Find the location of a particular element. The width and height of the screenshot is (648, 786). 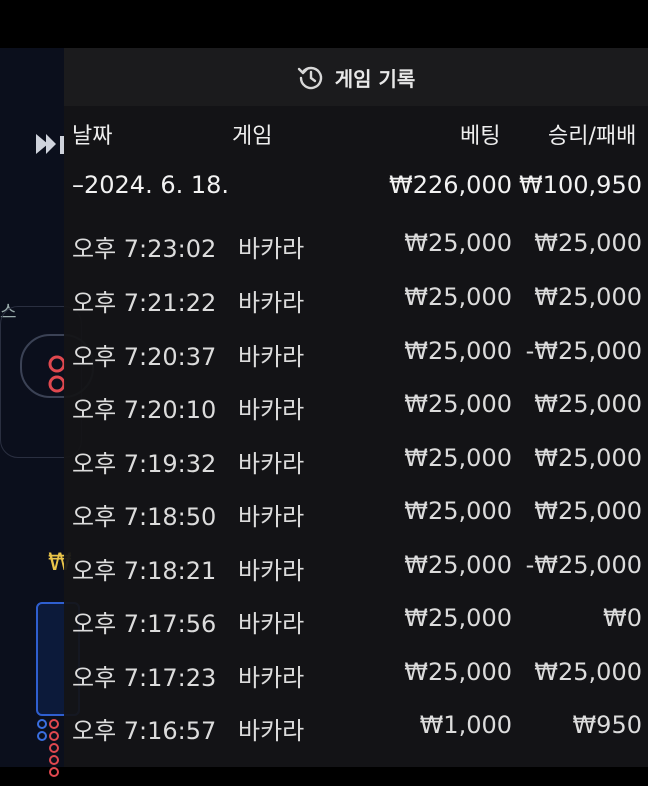

row-time: 오후 7:20:37 is located at coordinates (144, 357).